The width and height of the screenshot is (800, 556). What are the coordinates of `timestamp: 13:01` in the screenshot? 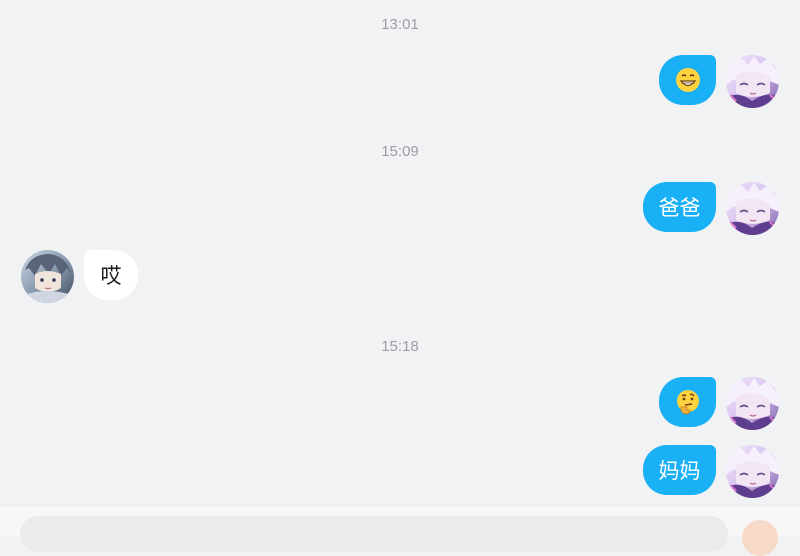 It's located at (400, 24).